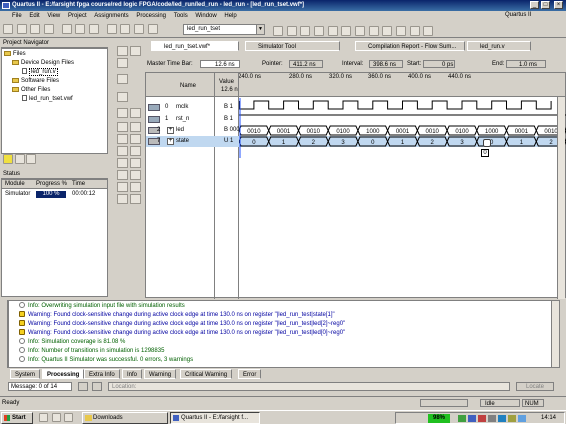  What do you see at coordinates (332, 31) in the screenshot?
I see `analysis-icon` at bounding box center [332, 31].